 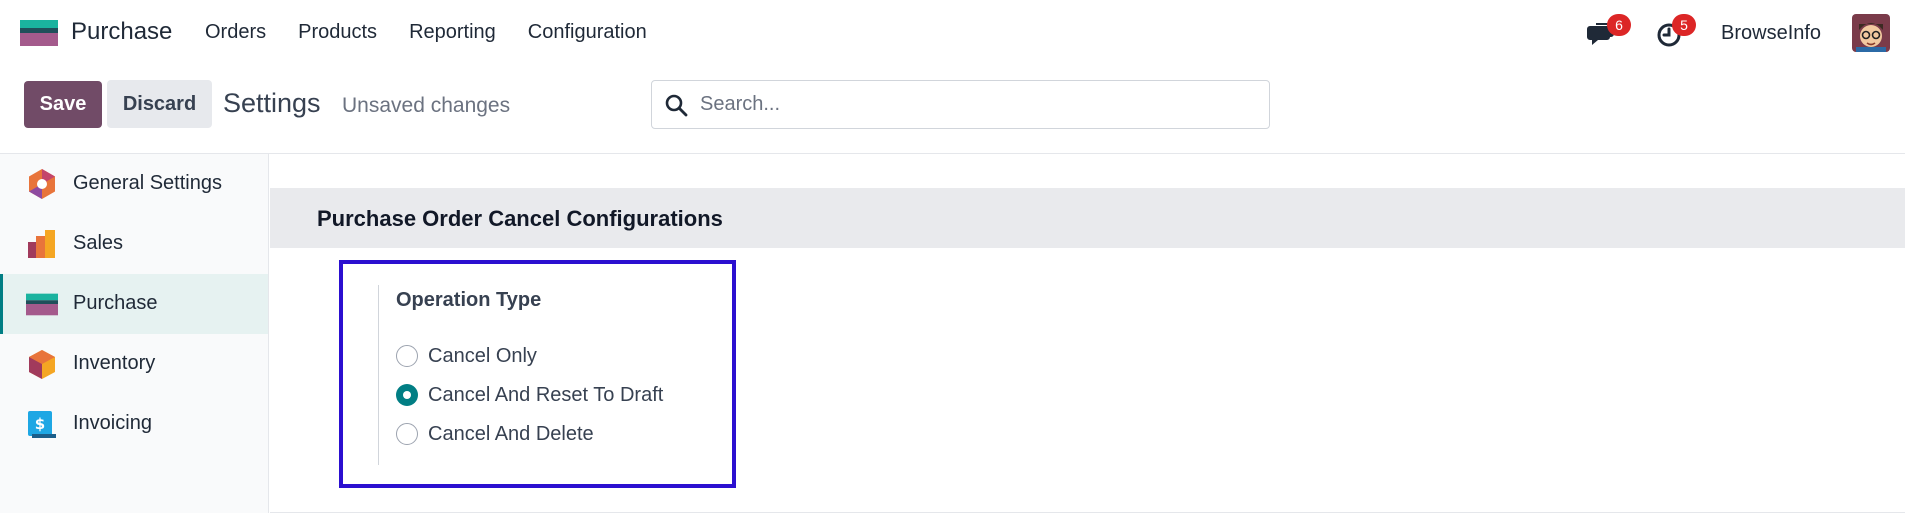 I want to click on sidebar-item-sales: Sales, so click(x=134, y=244).